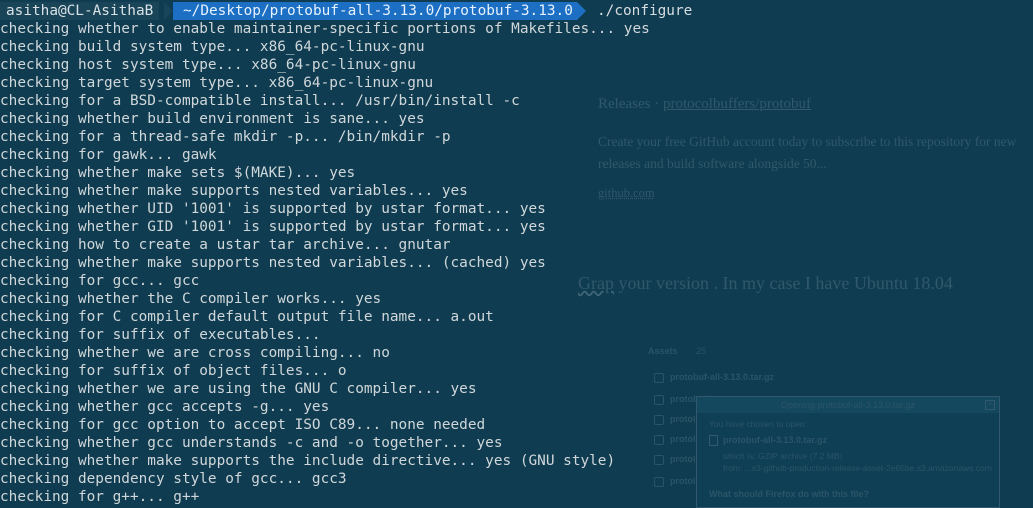 The width and height of the screenshot is (1033, 508). Describe the element at coordinates (165, 407) in the screenshot. I see `output-line: checking whether gcc accepts -g... yes` at that location.